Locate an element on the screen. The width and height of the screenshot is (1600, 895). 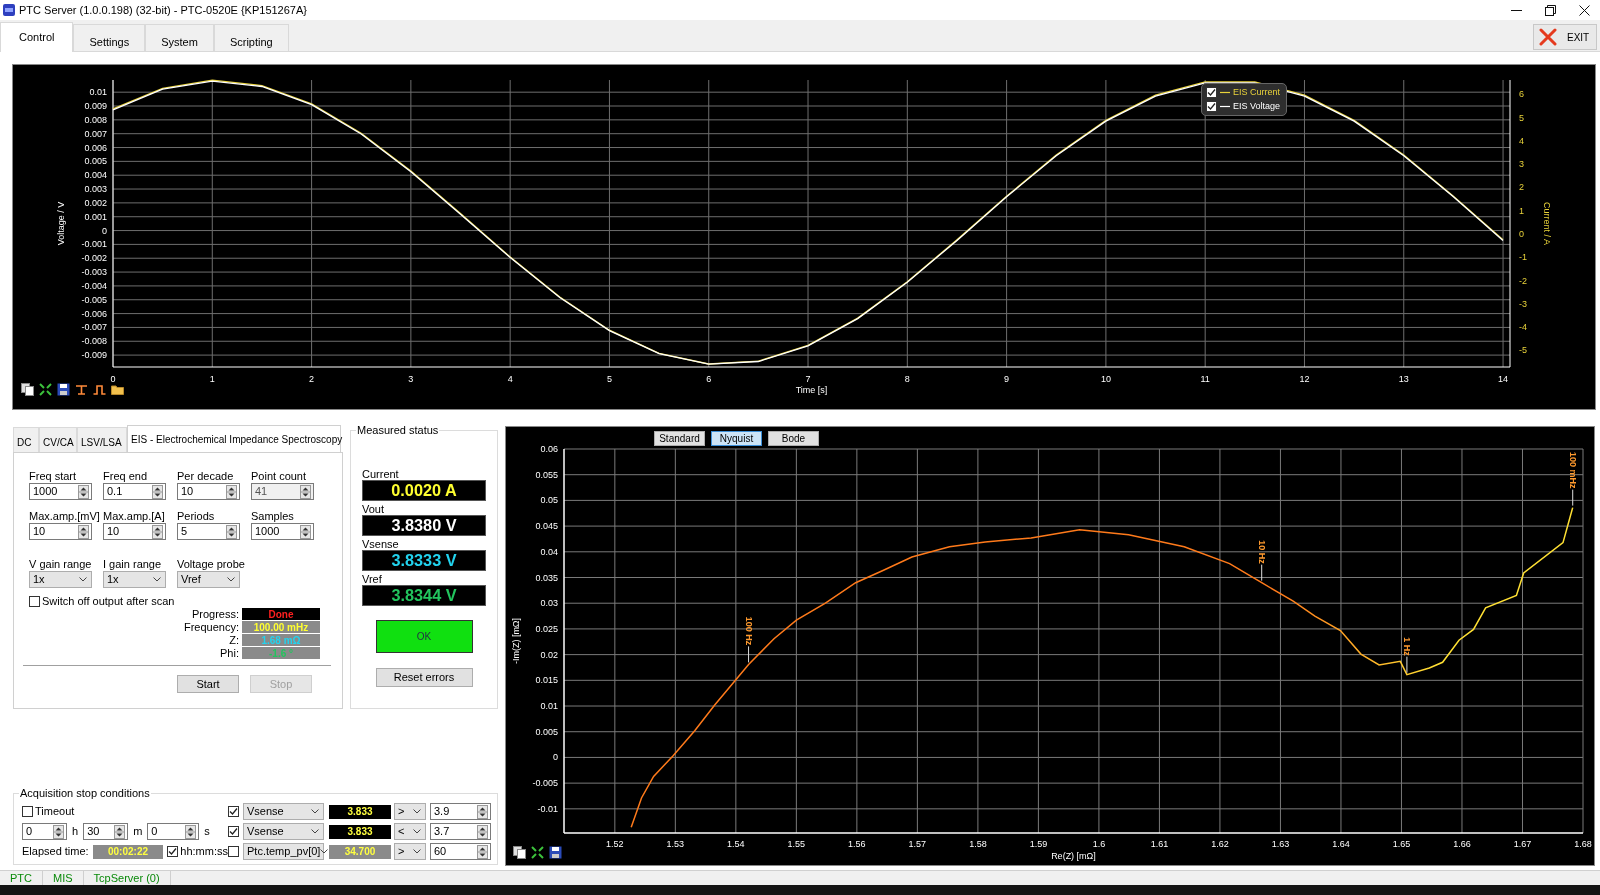
number-field: 3.7 is located at coordinates (460, 831).